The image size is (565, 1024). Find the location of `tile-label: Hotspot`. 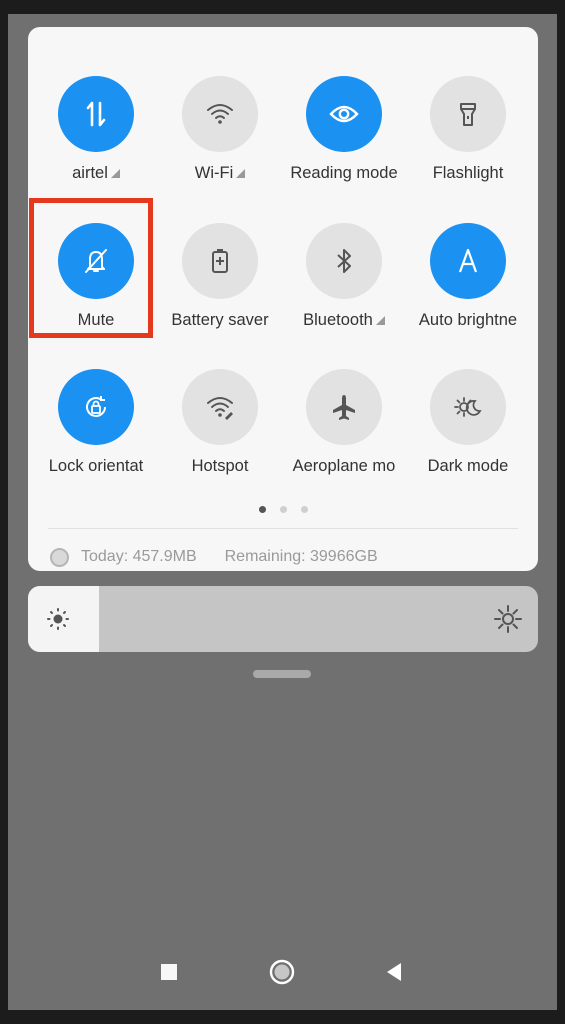

tile-label: Hotspot is located at coordinates (220, 466).